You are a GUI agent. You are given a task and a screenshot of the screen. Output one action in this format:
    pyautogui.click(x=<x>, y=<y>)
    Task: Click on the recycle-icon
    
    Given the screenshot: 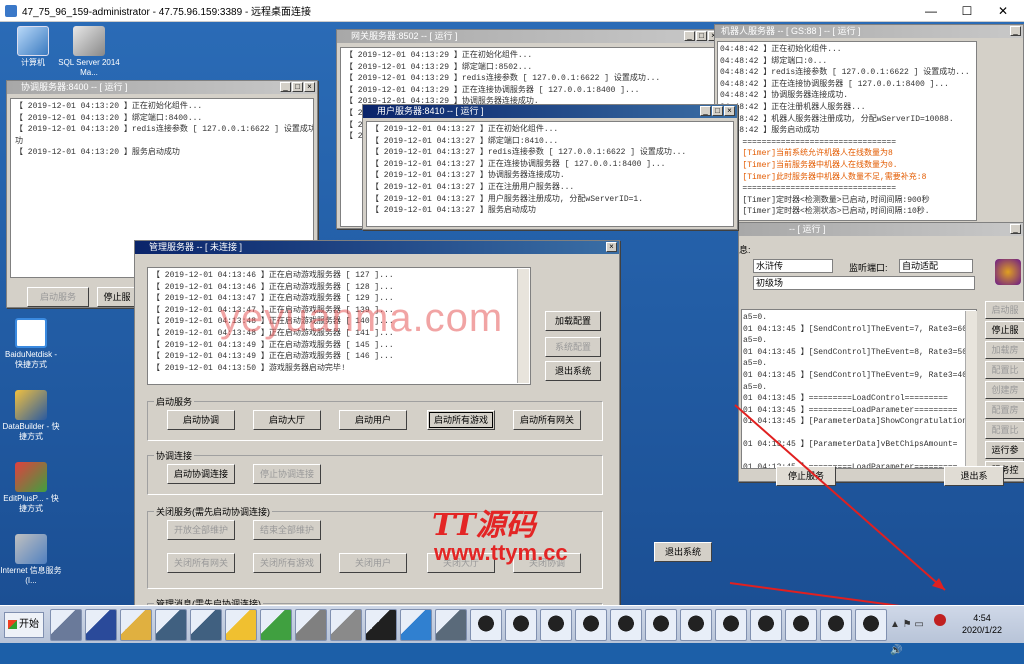 What is the action you would take?
    pyautogui.click(x=276, y=625)
    